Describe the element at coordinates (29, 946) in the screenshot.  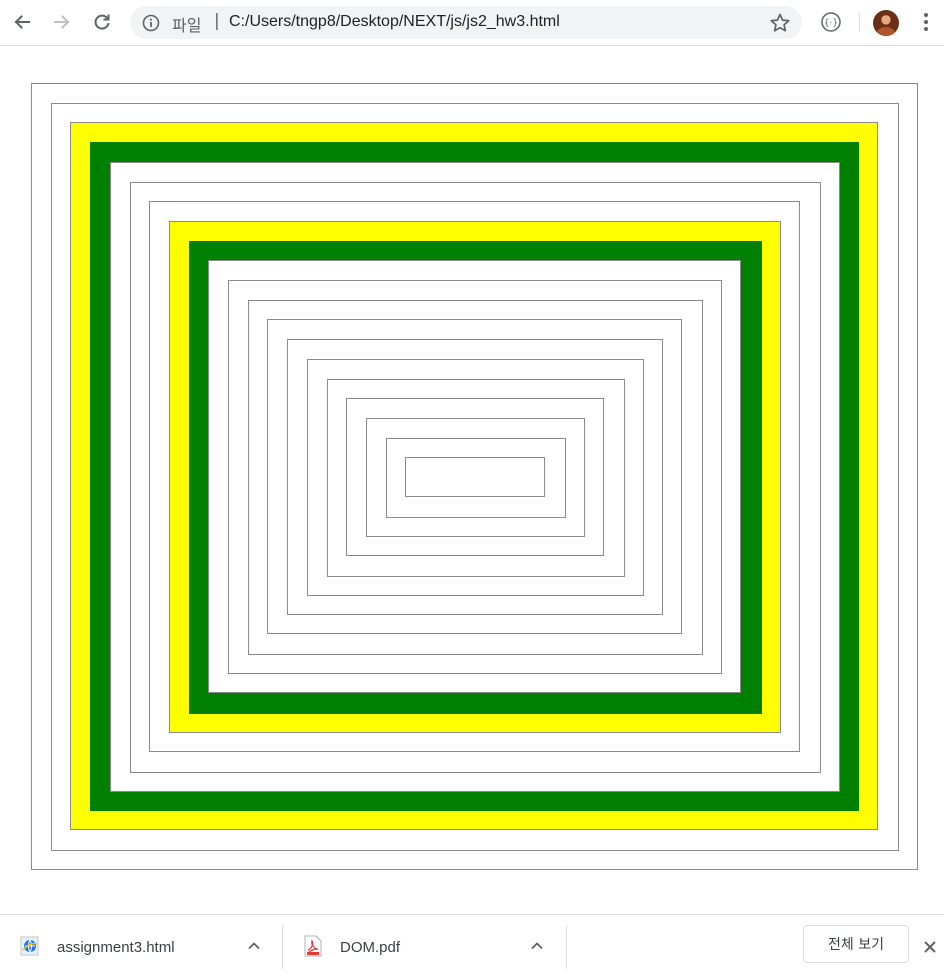
I see `html-file-icon` at that location.